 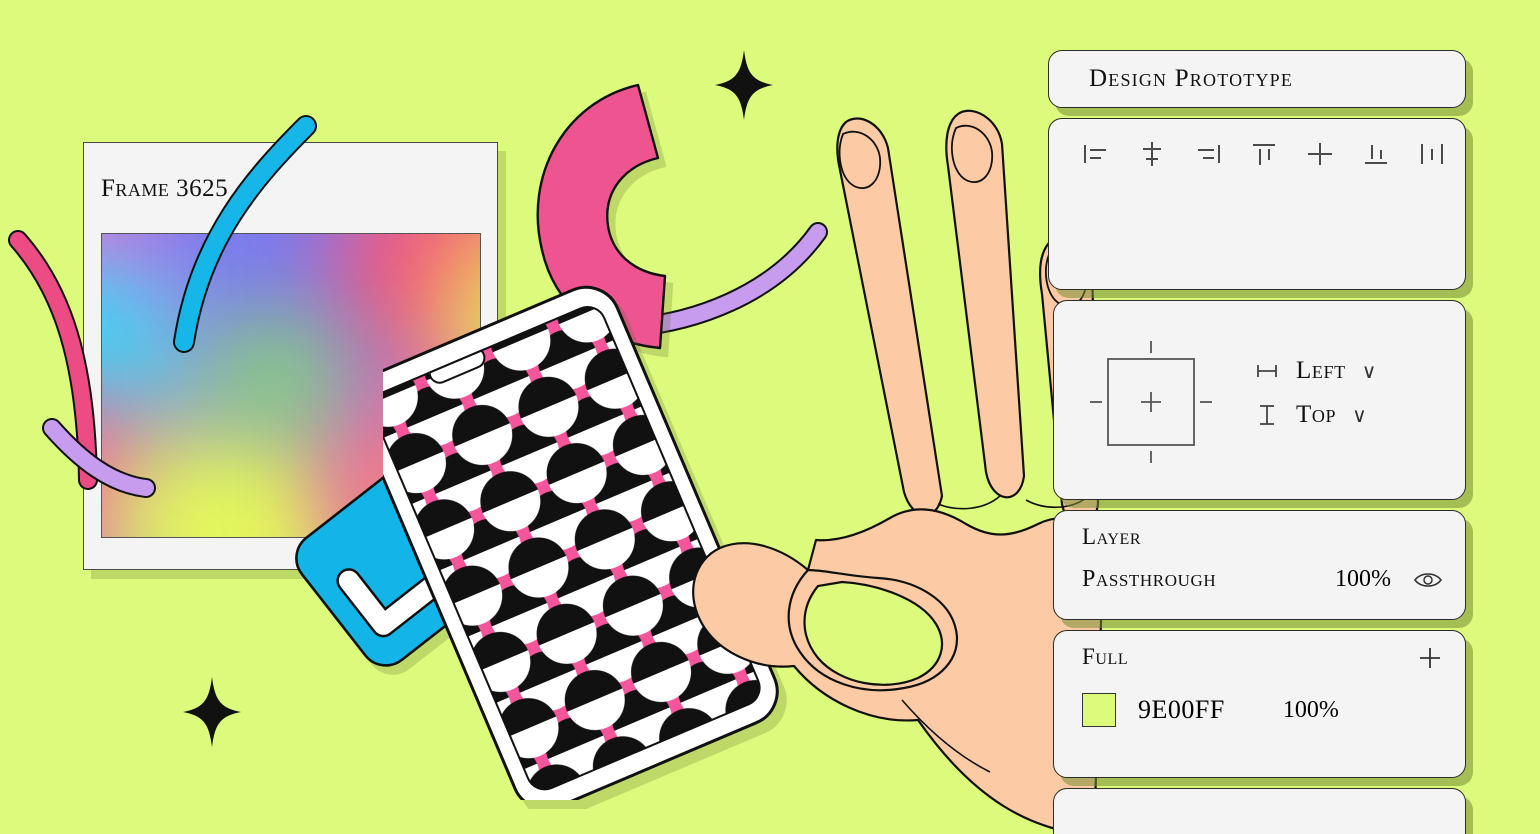 What do you see at coordinates (1099, 710) in the screenshot?
I see `fill-color-swatch` at bounding box center [1099, 710].